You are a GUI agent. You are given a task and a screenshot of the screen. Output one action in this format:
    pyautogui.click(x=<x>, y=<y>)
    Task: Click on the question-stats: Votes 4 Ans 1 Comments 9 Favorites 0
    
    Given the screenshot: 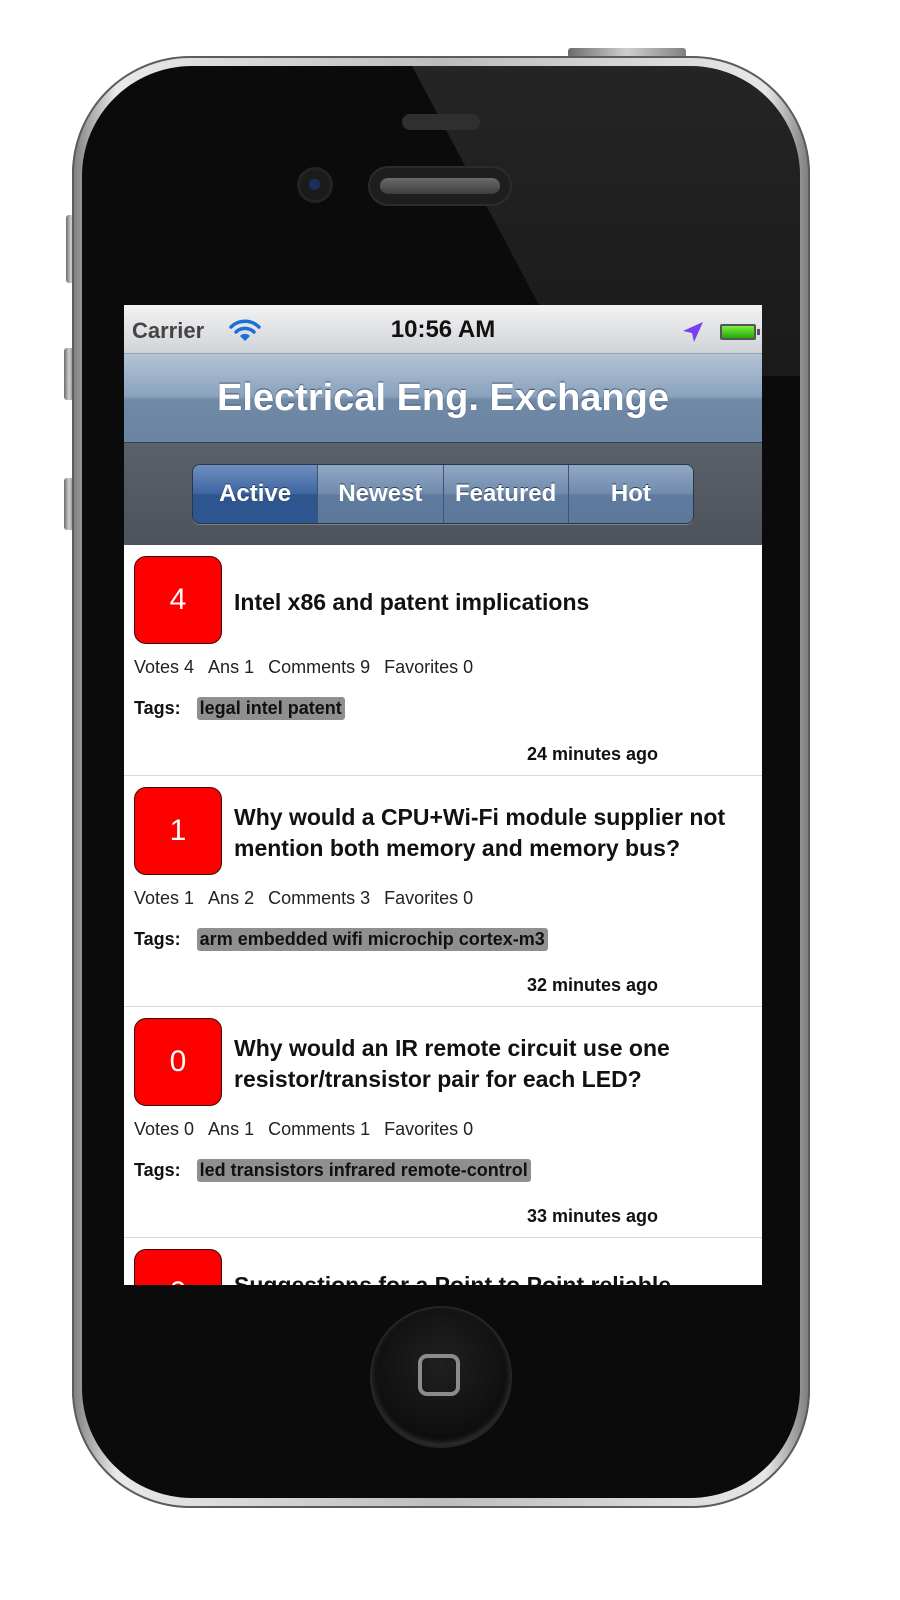 What is the action you would take?
    pyautogui.click(x=310, y=667)
    